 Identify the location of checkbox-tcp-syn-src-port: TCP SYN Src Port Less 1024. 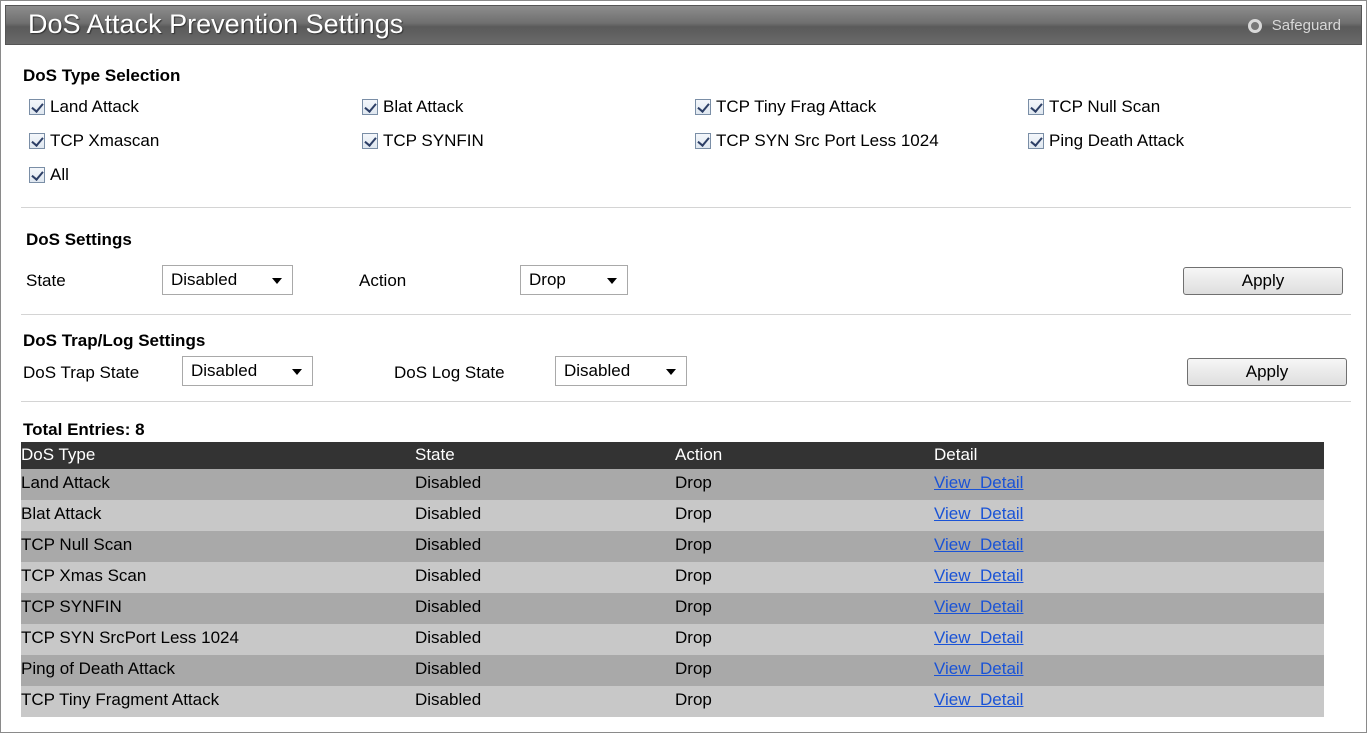
(817, 141).